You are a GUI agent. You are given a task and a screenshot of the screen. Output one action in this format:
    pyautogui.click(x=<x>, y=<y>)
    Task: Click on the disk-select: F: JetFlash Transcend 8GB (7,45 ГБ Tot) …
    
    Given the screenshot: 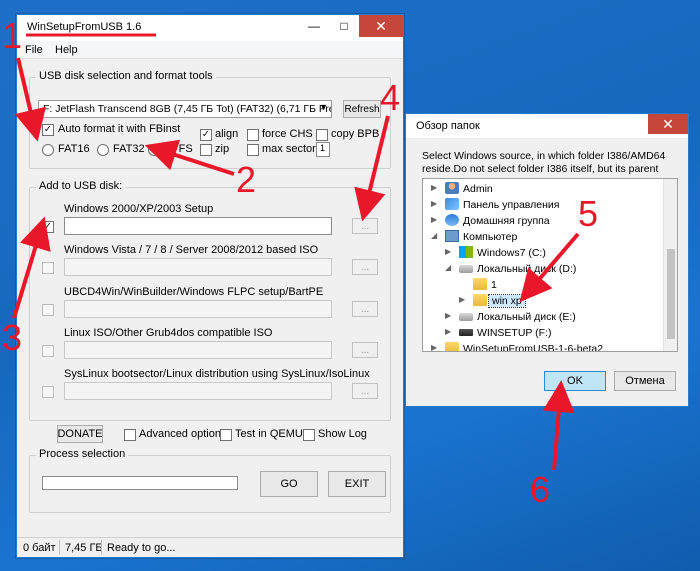 What is the action you would take?
    pyautogui.click(x=185, y=109)
    